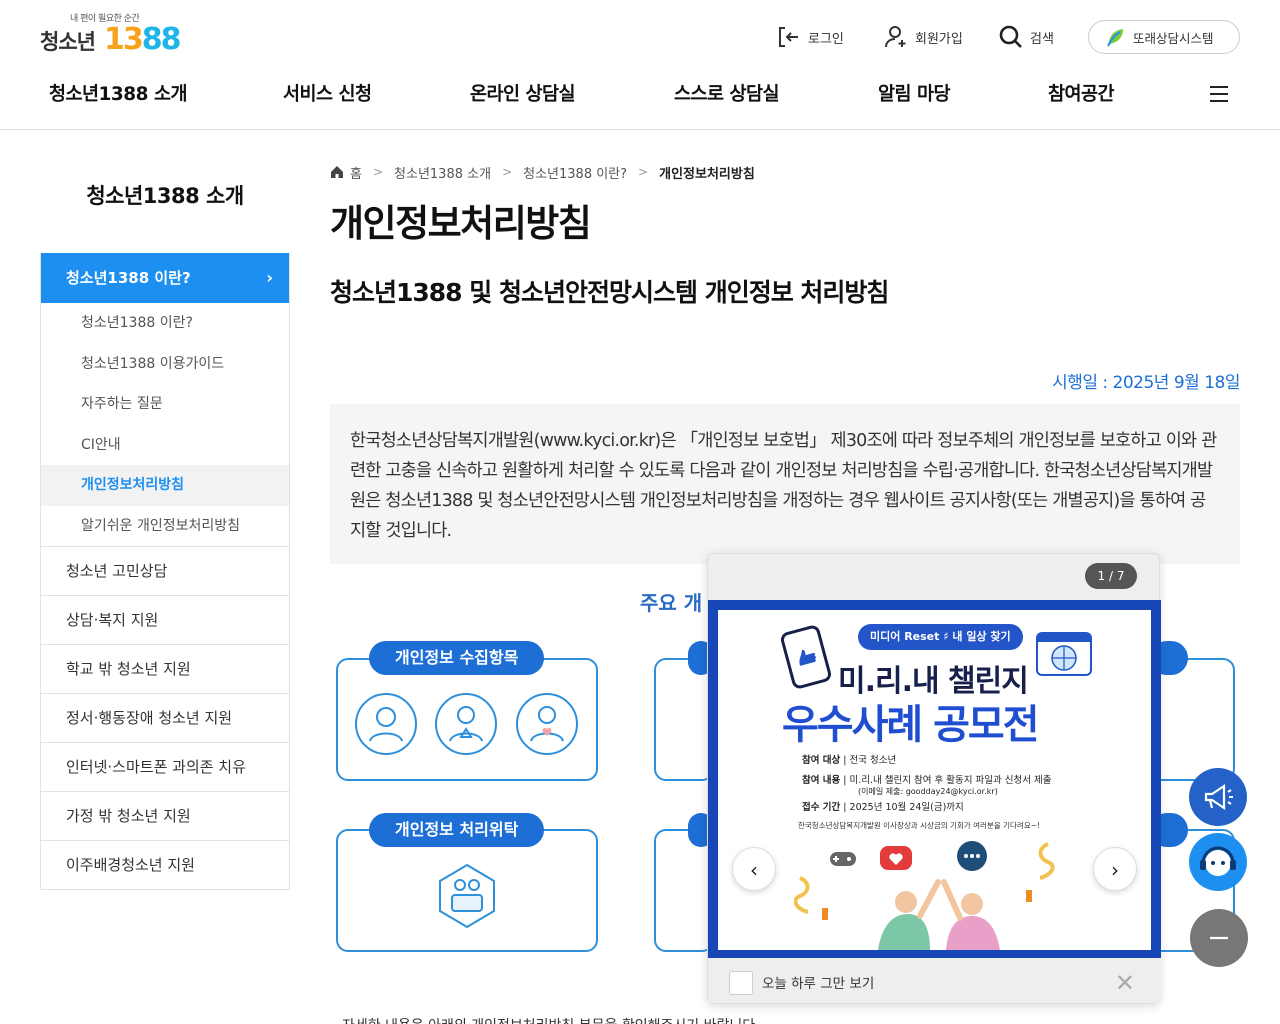  Describe the element at coordinates (919, 825) in the screenshot. I see `popup-note: 한국청소년상담복지개발원 이사장상과 시상금의 기회가 여러분을 기다려요~!` at that location.